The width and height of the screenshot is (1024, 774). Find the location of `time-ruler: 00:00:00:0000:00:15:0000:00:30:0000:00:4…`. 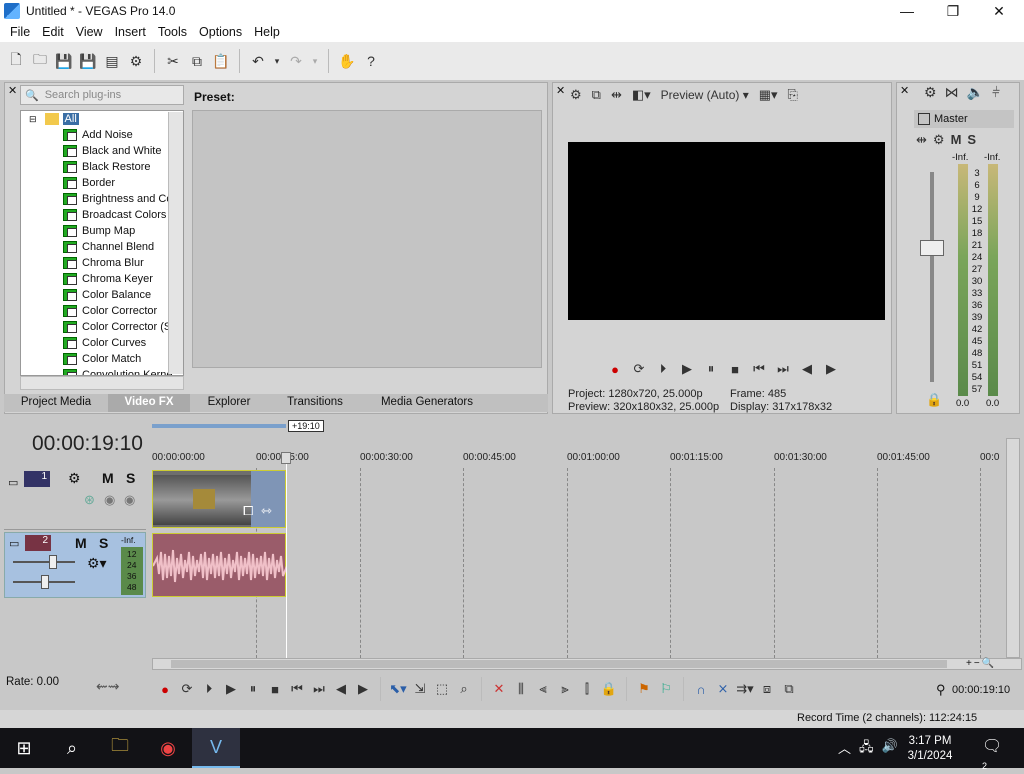

time-ruler: 00:00:00:0000:00:15:0000:00:30:0000:00:4… is located at coordinates (578, 460).